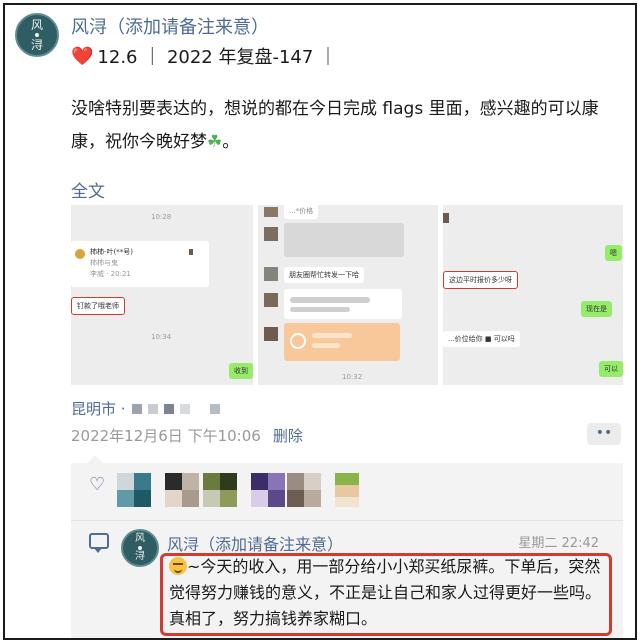  Describe the element at coordinates (613, 253) in the screenshot. I see `reply-bubble: 嗯` at that location.